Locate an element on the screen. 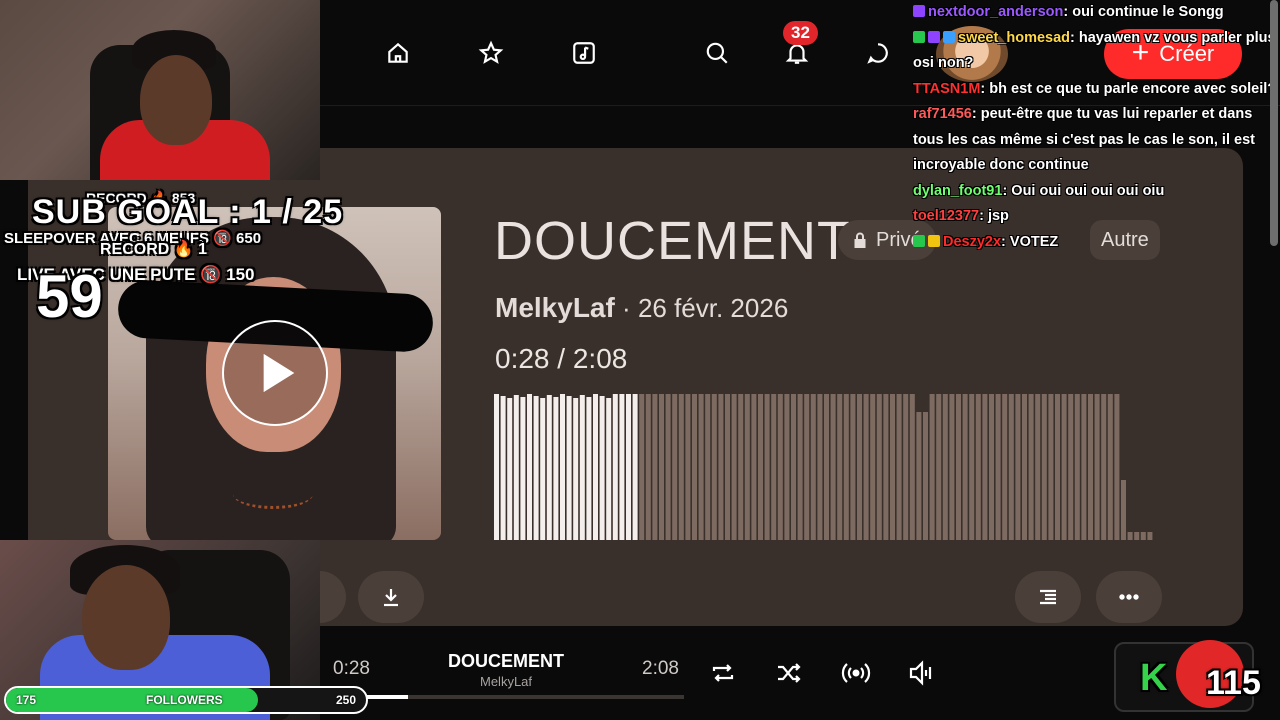 The image size is (1280, 720). track-time: 0:28 / 2:08 is located at coordinates (561, 359).